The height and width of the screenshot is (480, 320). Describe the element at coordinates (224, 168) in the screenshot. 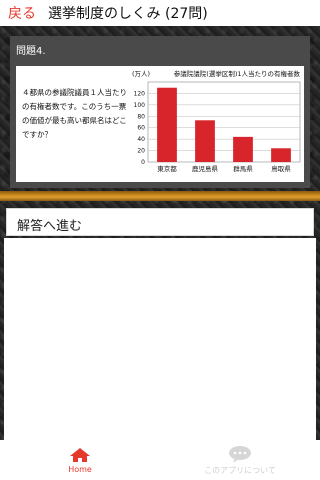

I see `chart-category-labels: 東京都 鹿児島県 群馬県 鳥取県` at that location.